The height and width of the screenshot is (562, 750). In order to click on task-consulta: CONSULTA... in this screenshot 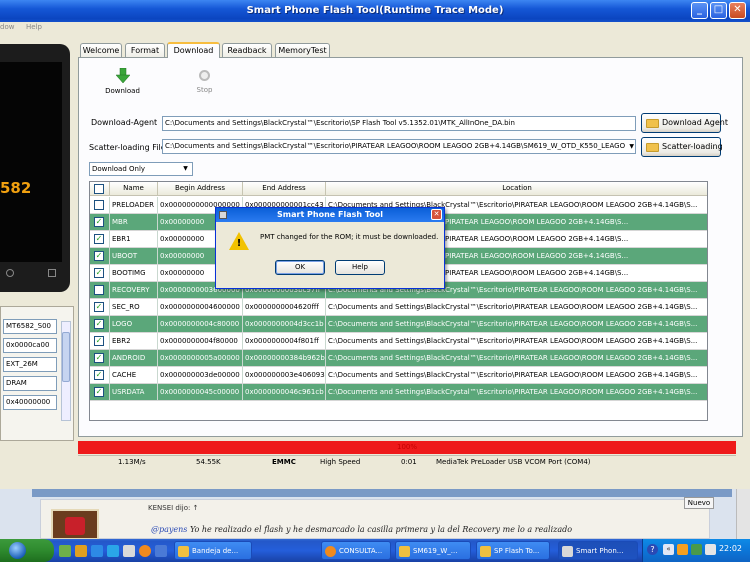, I will do `click(356, 550)`.